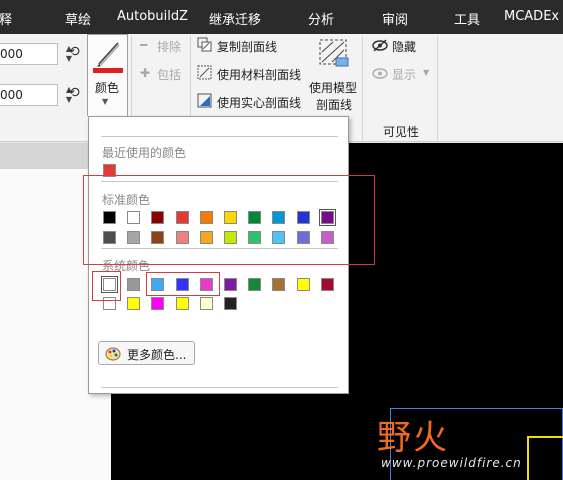 Image resolution: width=563 pixels, height=480 pixels. Describe the element at coordinates (333, 87) in the screenshot. I see `use-model-hatch-button: 使用模型` at that location.